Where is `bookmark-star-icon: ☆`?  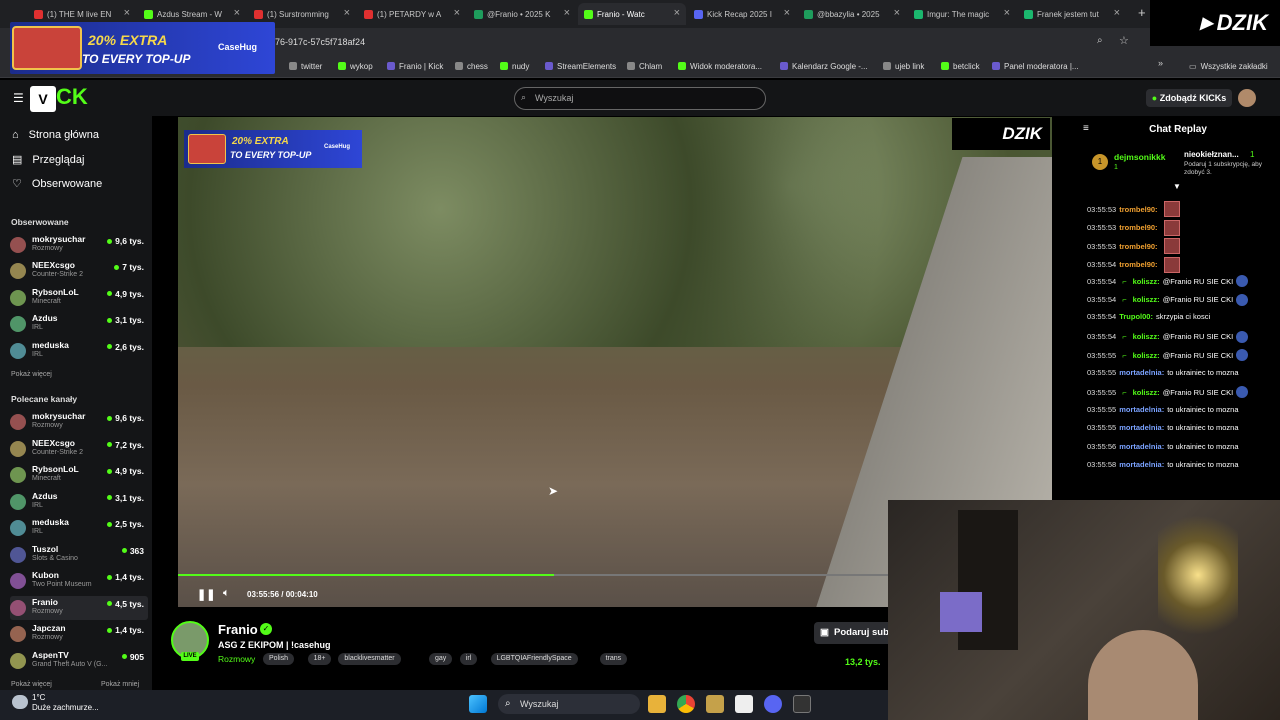
bookmark-star-icon: ☆ is located at coordinates (1124, 40).